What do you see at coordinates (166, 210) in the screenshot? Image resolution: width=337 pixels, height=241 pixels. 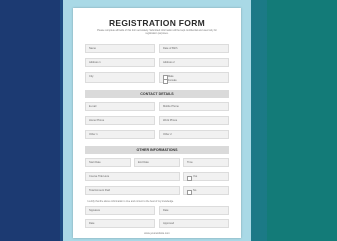 I see `date-label: Date` at bounding box center [166, 210].